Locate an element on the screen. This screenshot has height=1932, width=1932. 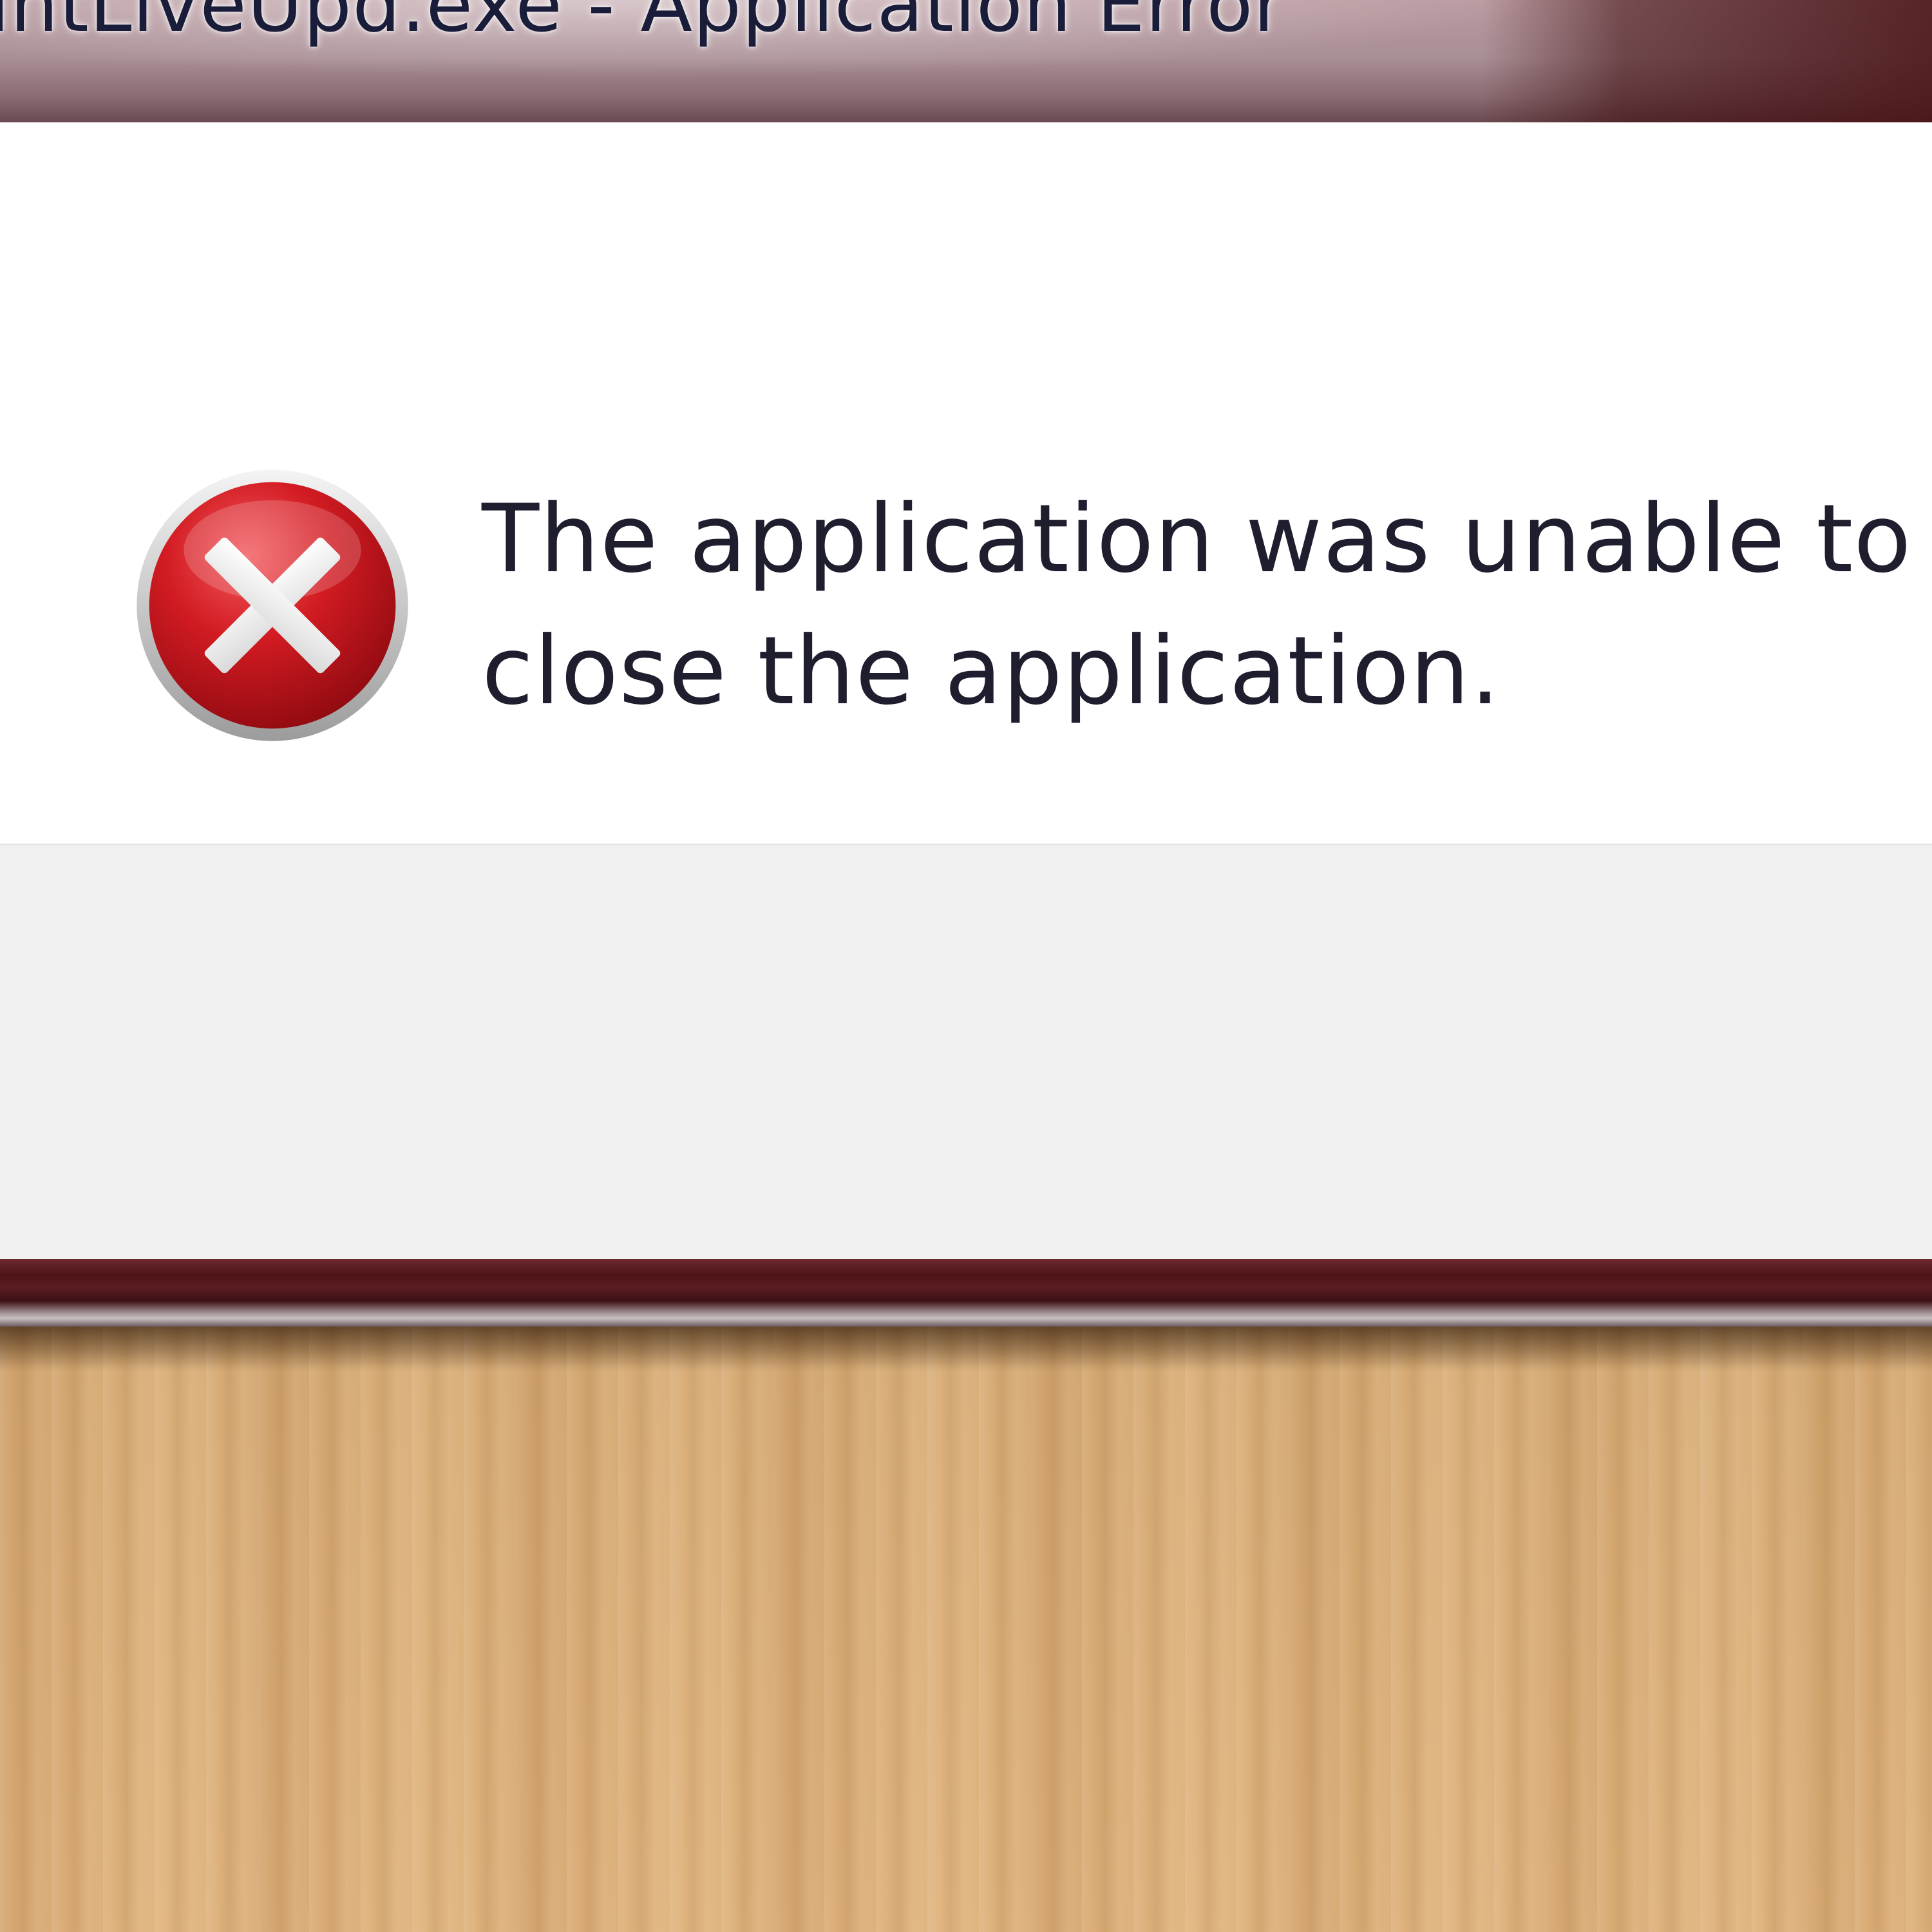
dialog-title: untLiveUpd.exe - Application Error is located at coordinates (642, 24).